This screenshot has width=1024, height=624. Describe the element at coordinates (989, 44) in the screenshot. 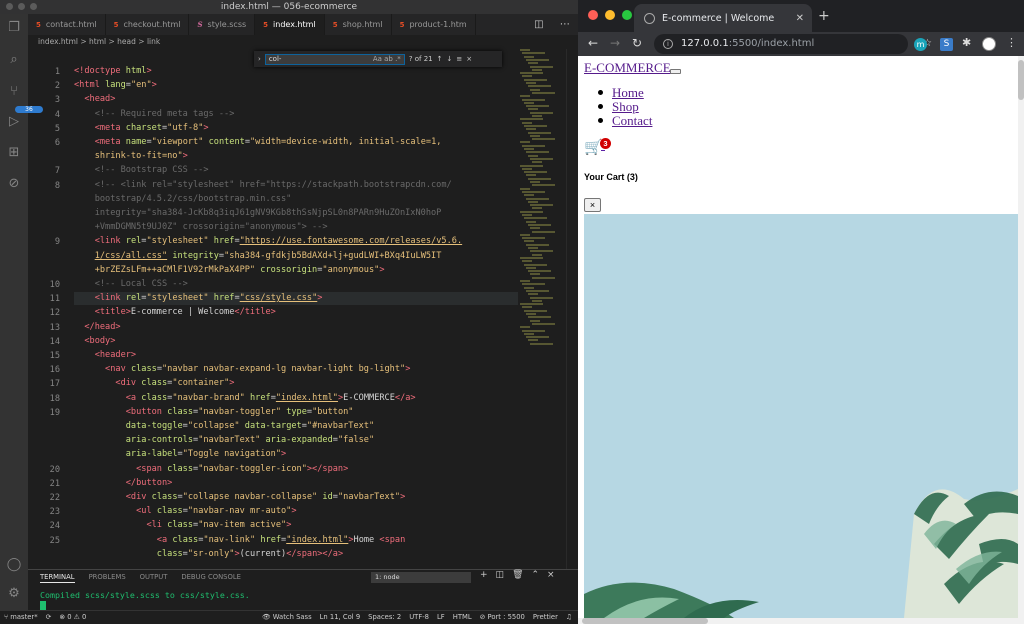

I see `profile-avatar` at that location.